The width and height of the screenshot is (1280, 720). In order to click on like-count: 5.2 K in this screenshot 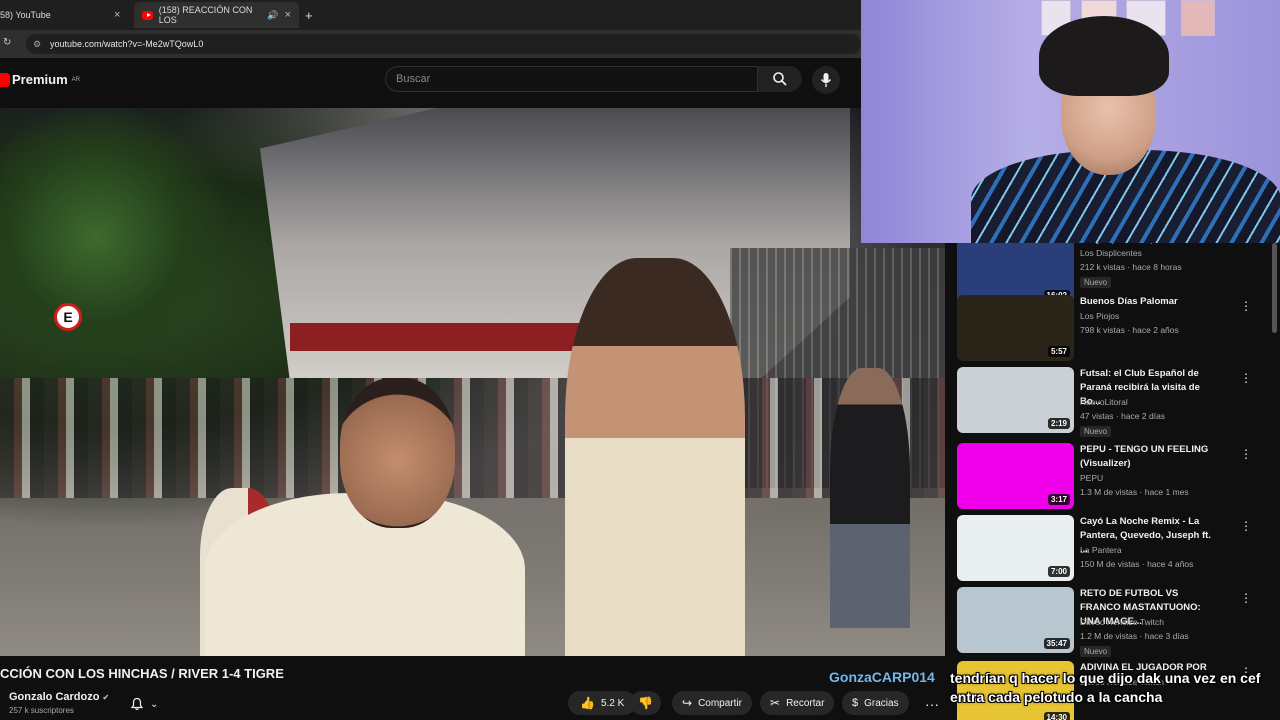, I will do `click(612, 703)`.